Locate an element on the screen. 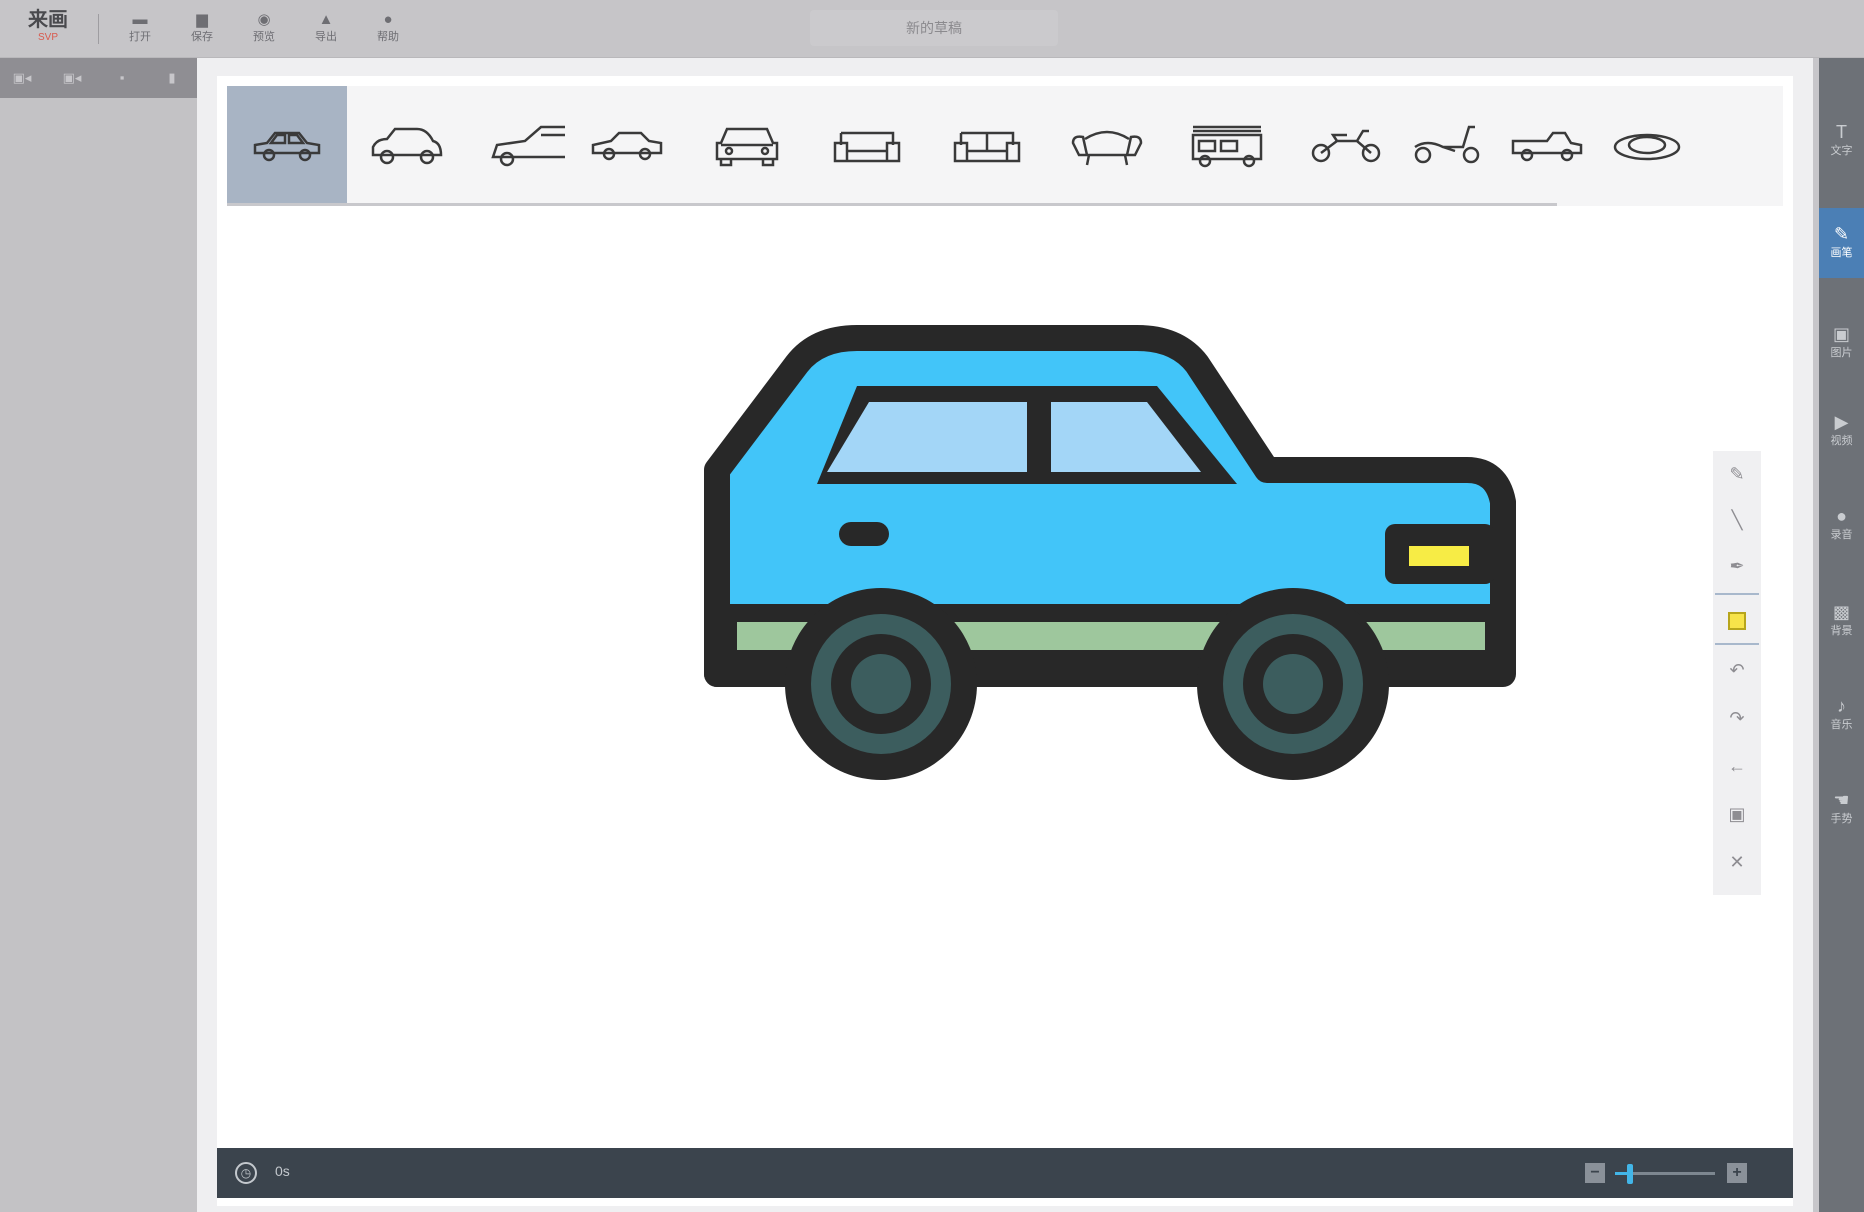 The height and width of the screenshot is (1212, 1864). fire-truck-shape is located at coordinates (1227, 146).